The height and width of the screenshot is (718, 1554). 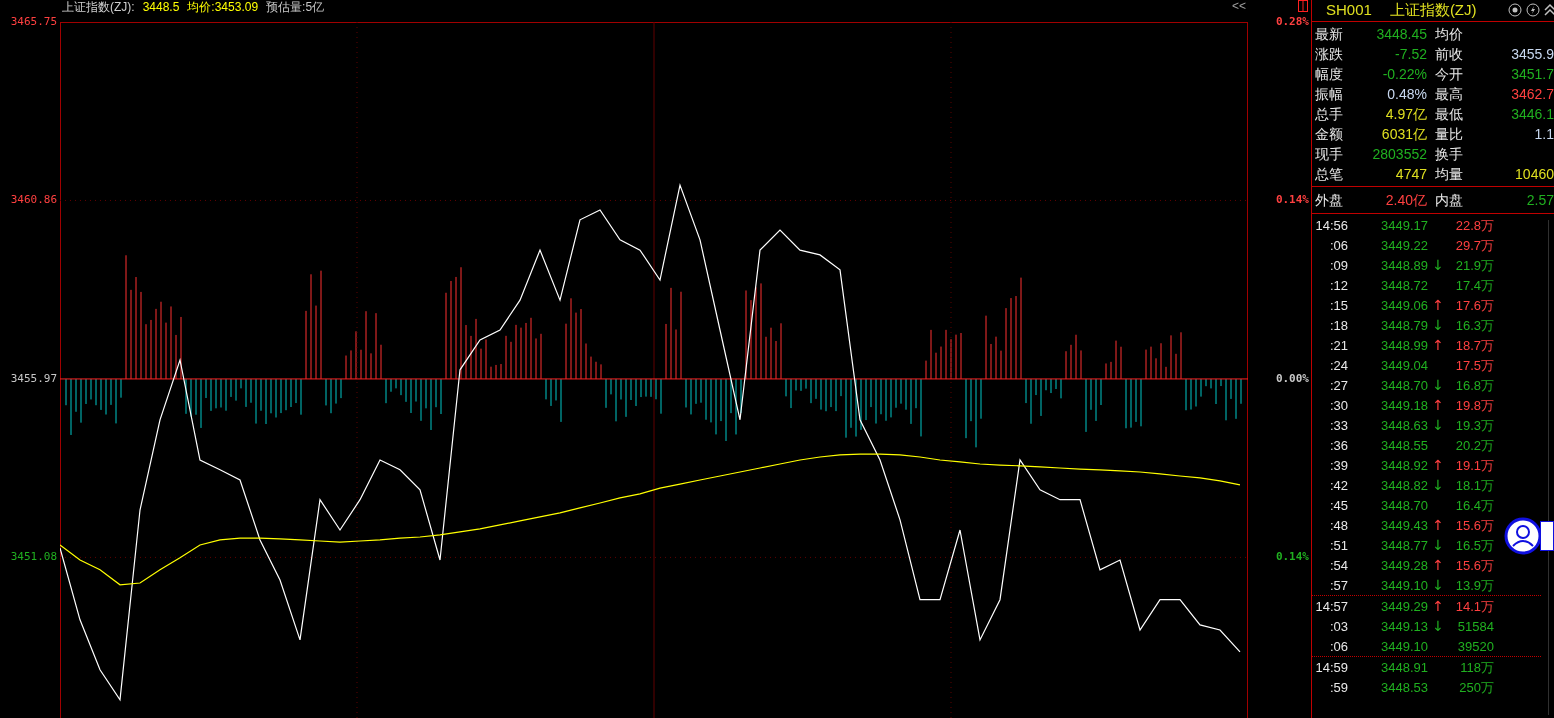 What do you see at coordinates (1474, 245) in the screenshot?
I see `tick-volume: 29.7万` at bounding box center [1474, 245].